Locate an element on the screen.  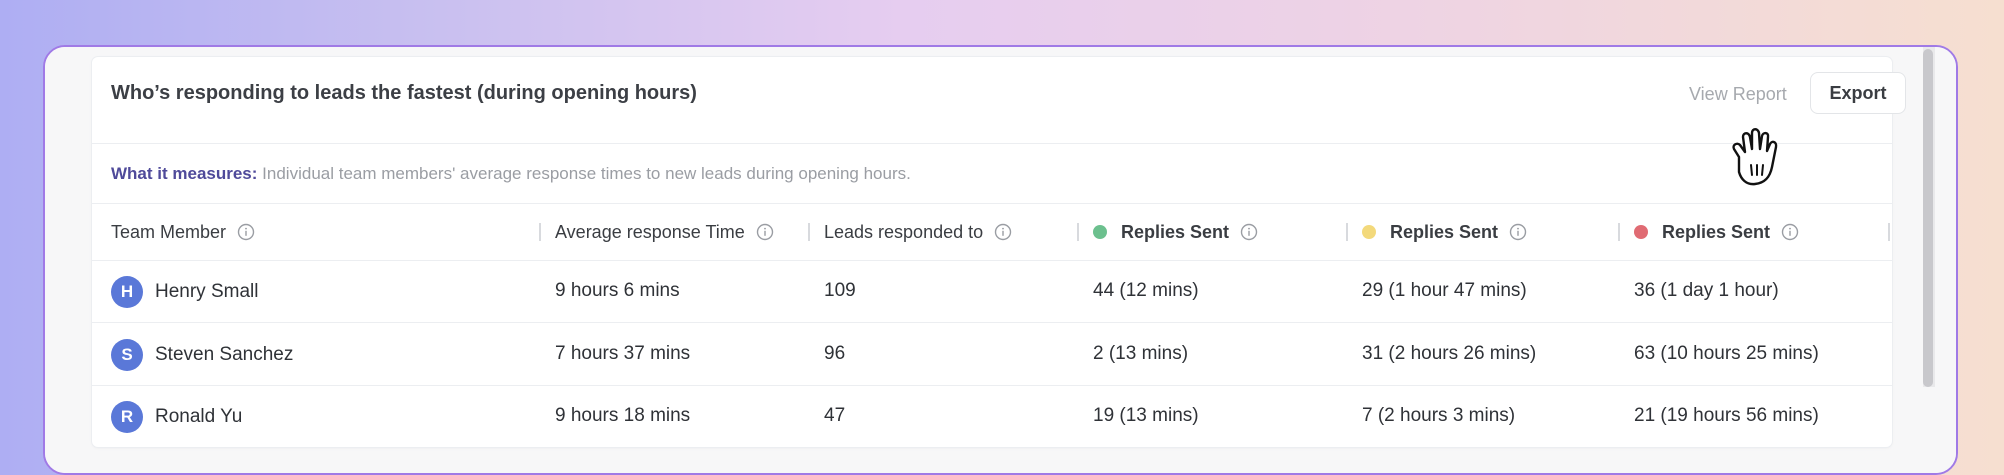
status-dot-yellow is located at coordinates (1369, 232).